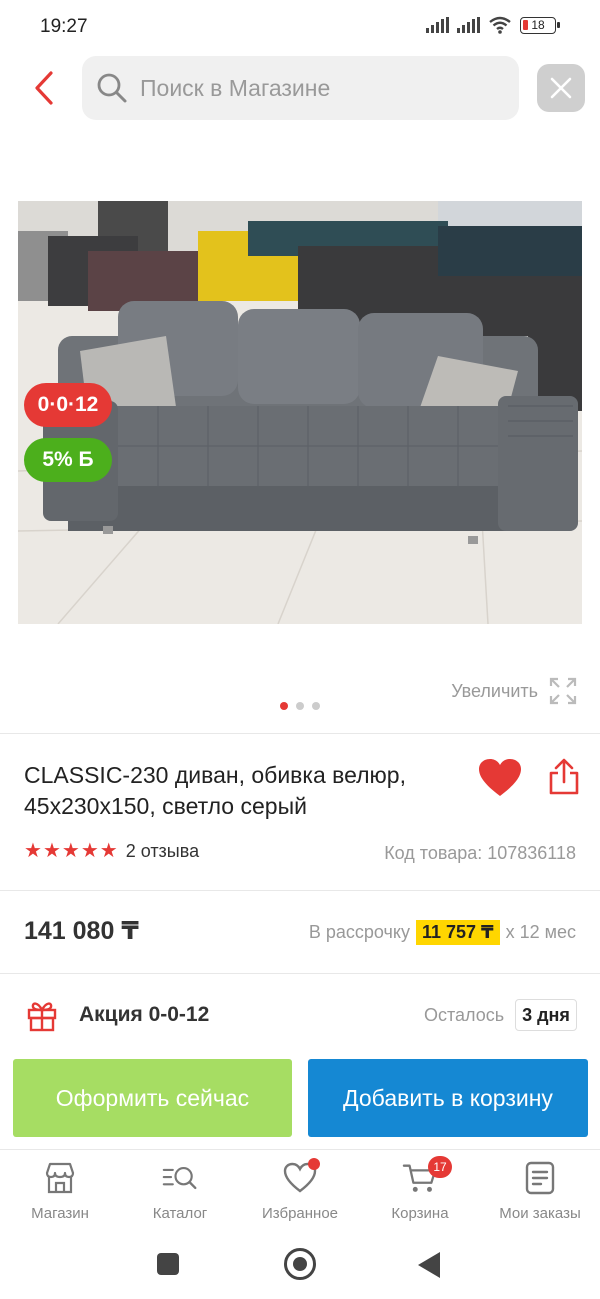  I want to click on status-icons: 18, so click(493, 25).